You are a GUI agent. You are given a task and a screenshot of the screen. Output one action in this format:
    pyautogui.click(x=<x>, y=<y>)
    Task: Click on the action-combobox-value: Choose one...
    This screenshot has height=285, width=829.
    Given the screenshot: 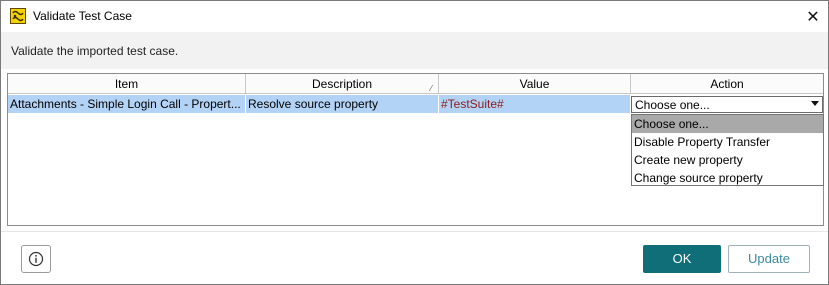 What is the action you would take?
    pyautogui.click(x=672, y=105)
    